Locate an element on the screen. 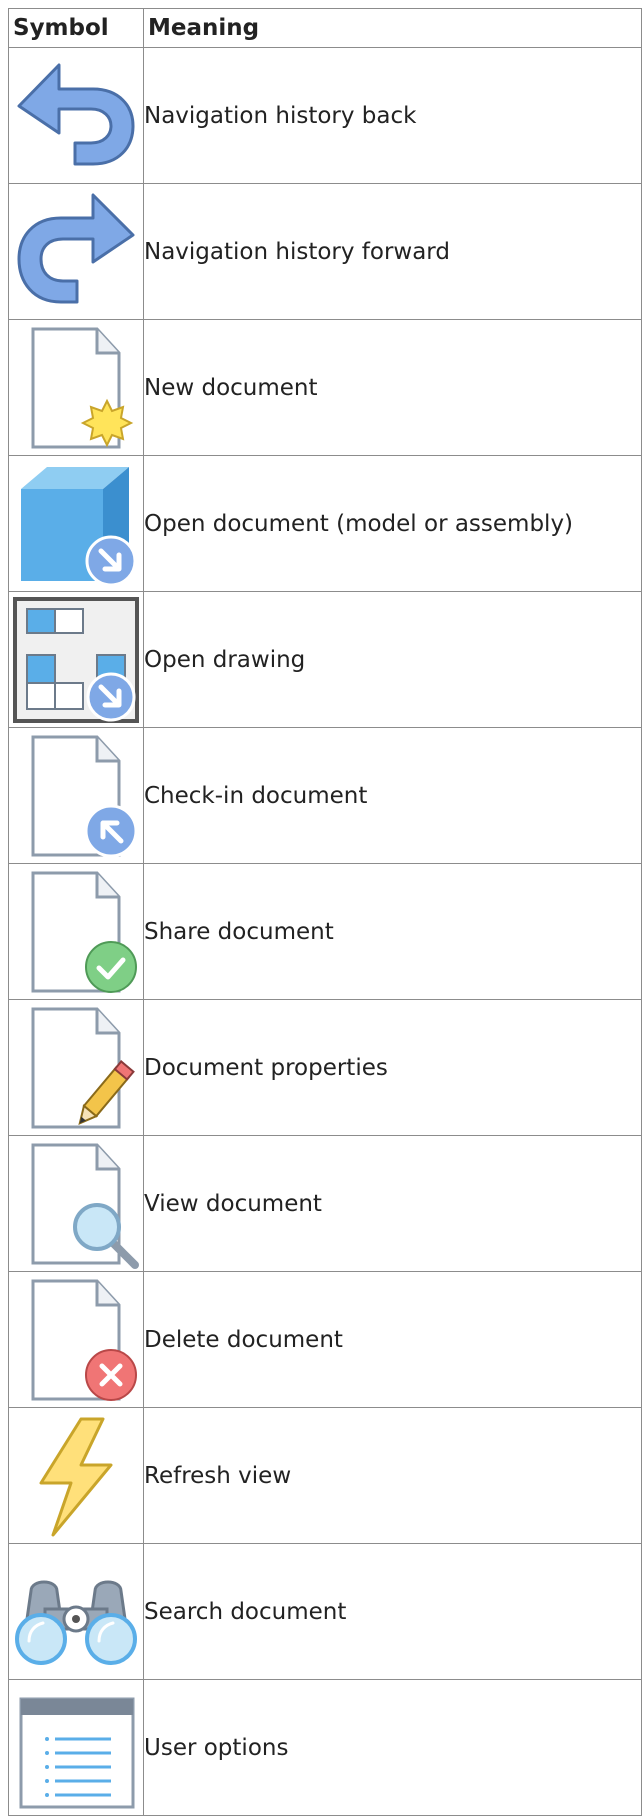 The image size is (643, 1816). table-row: Delete document is located at coordinates (325, 1339).